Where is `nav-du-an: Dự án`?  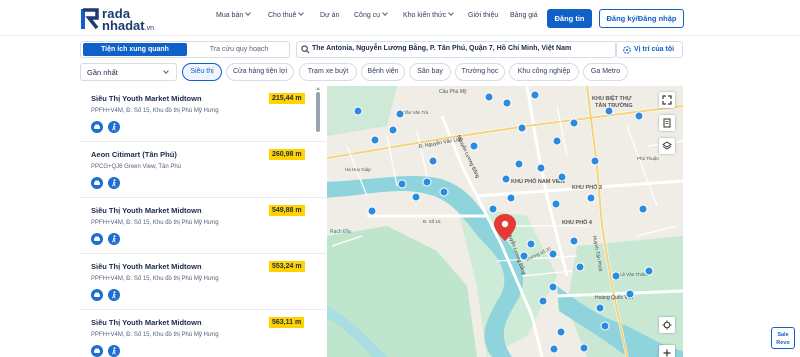
nav-du-an: Dự án is located at coordinates (329, 15).